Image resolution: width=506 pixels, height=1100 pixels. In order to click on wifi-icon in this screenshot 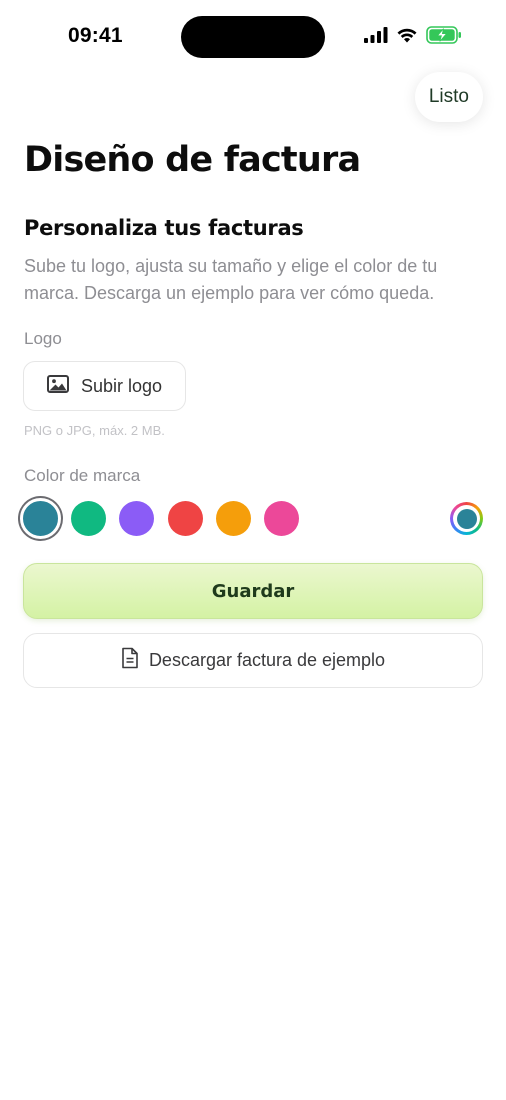, I will do `click(407, 35)`.